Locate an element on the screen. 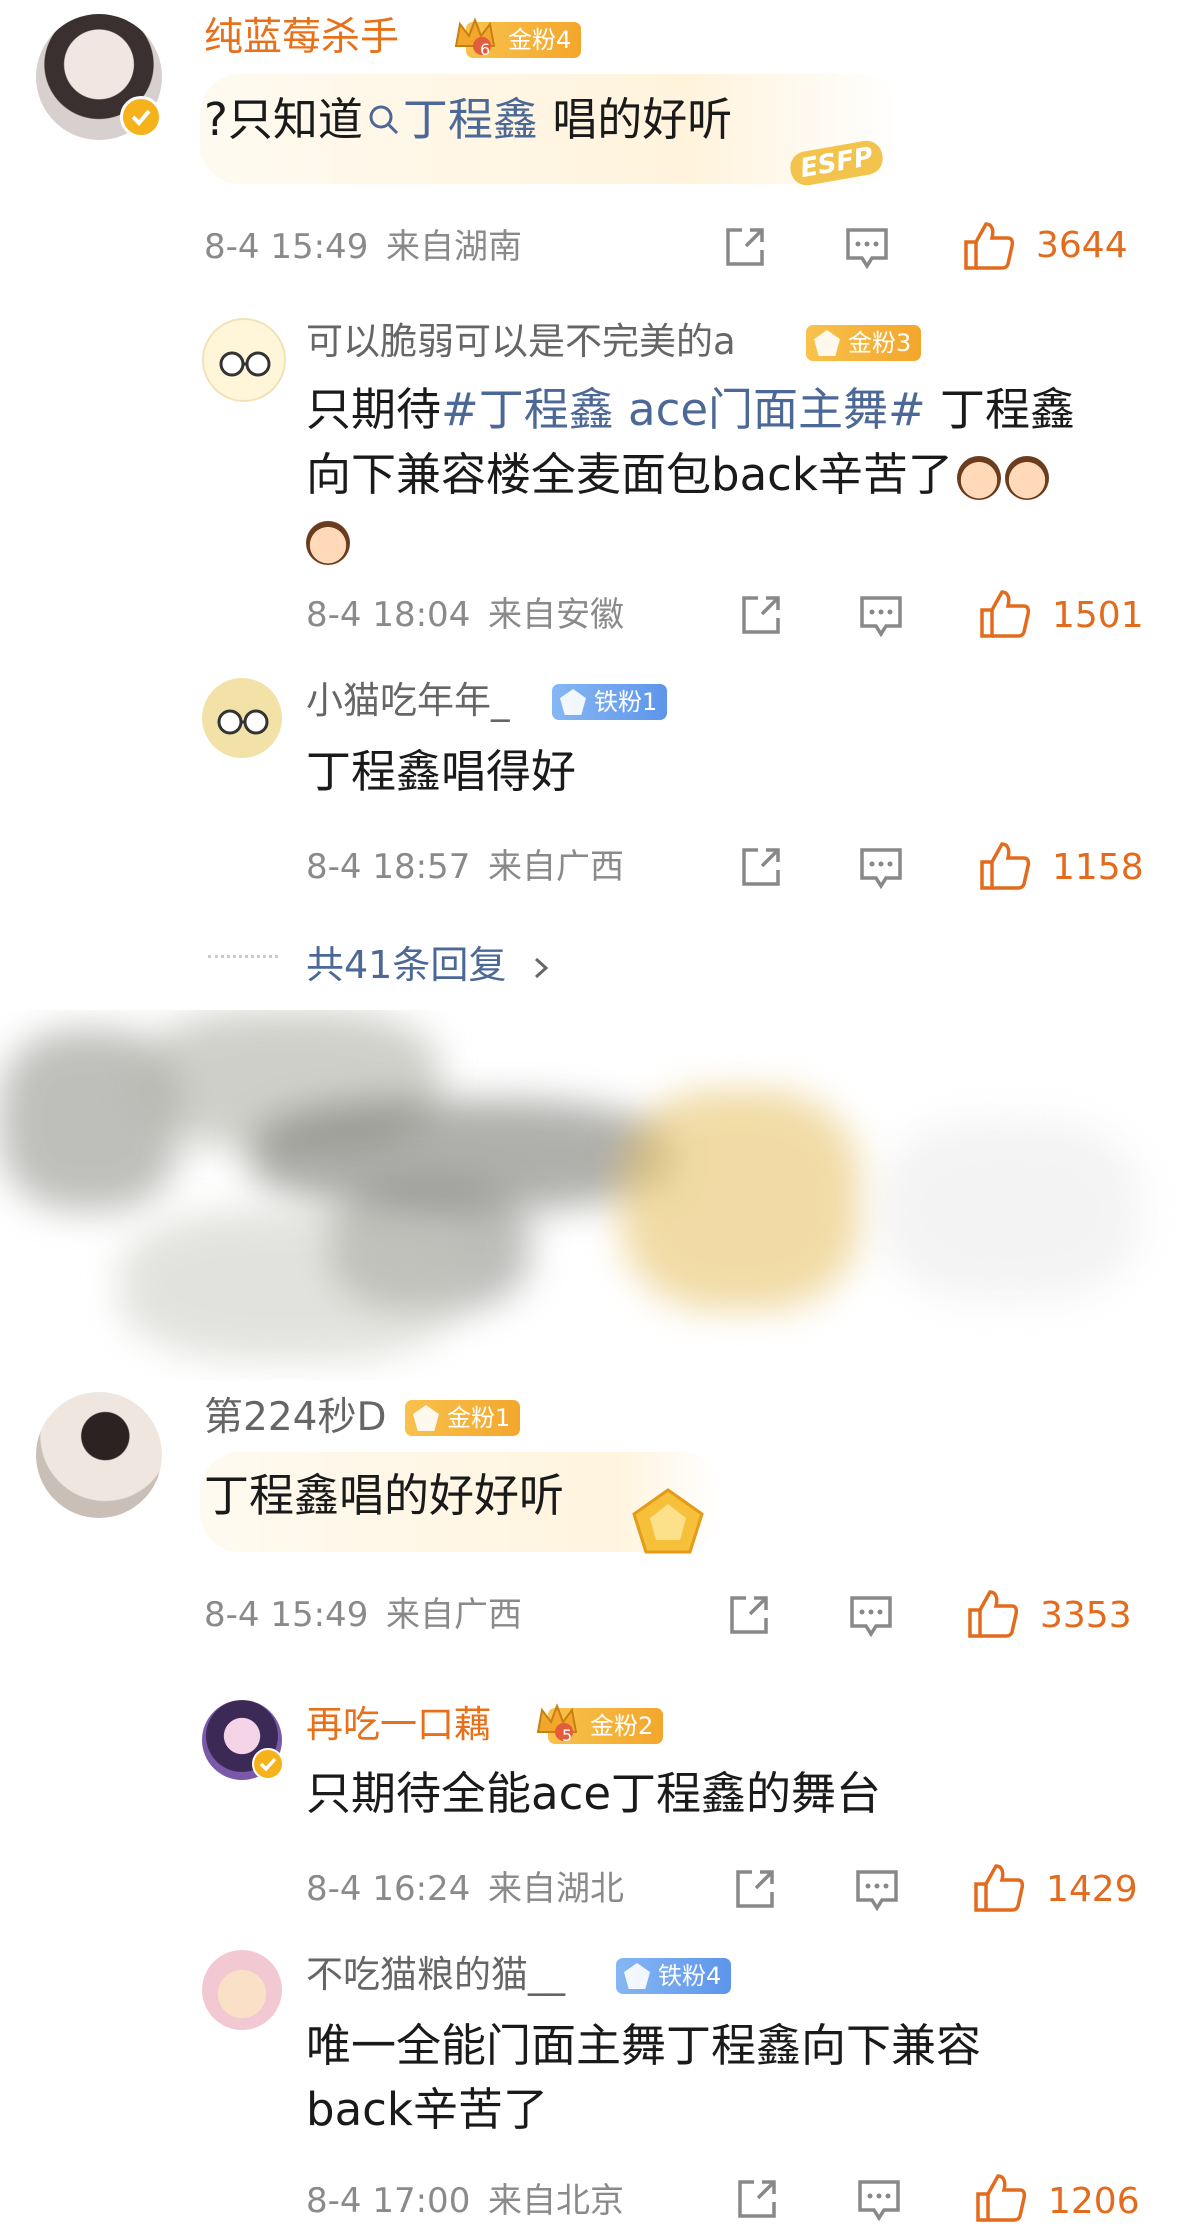 This screenshot has width=1179, height=2228. topic-link: 丁程鑫 is located at coordinates (450, 119).